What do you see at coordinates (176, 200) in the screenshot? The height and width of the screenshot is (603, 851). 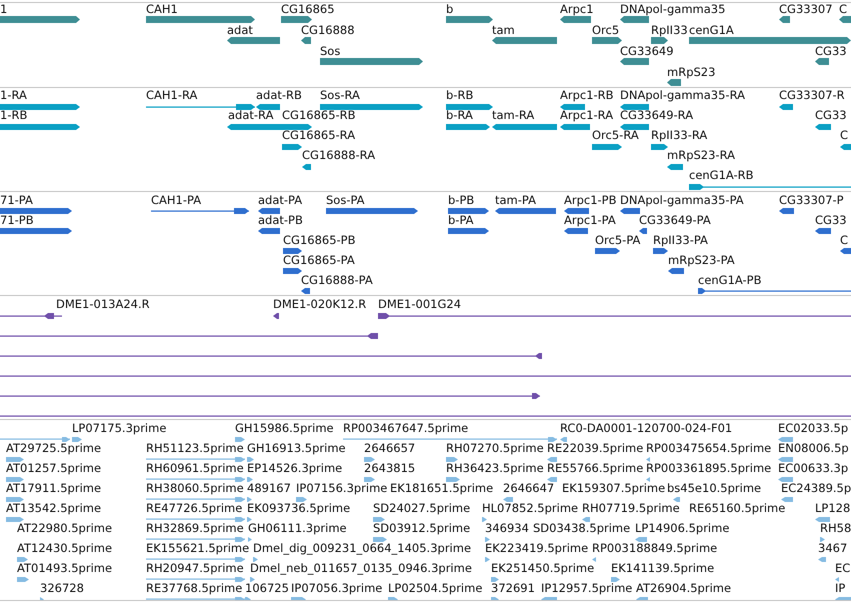 I see `feature-label: CAH1-PA` at bounding box center [176, 200].